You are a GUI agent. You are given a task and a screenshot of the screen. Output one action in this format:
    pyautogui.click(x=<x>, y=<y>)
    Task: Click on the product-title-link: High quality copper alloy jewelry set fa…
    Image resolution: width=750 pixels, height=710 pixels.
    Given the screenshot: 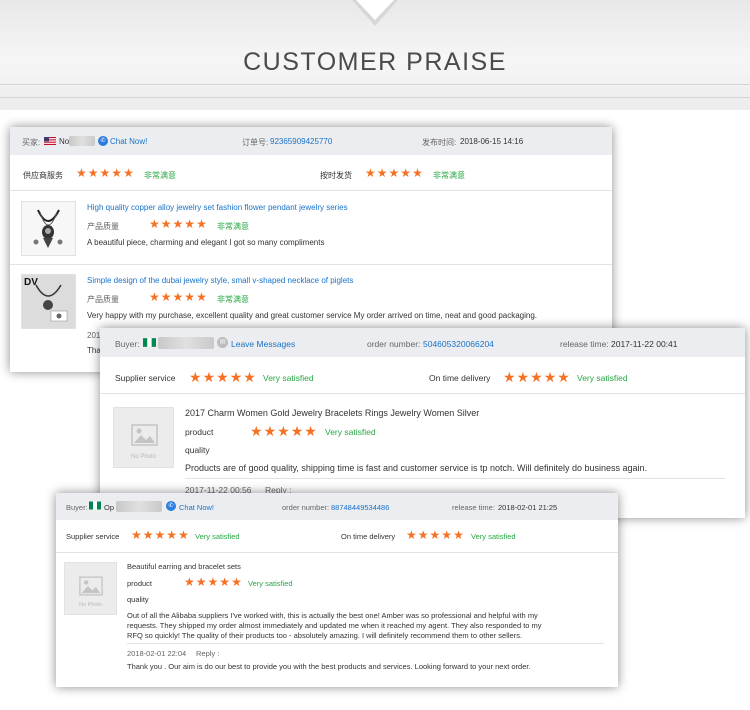 What is the action you would take?
    pyautogui.click(x=217, y=207)
    